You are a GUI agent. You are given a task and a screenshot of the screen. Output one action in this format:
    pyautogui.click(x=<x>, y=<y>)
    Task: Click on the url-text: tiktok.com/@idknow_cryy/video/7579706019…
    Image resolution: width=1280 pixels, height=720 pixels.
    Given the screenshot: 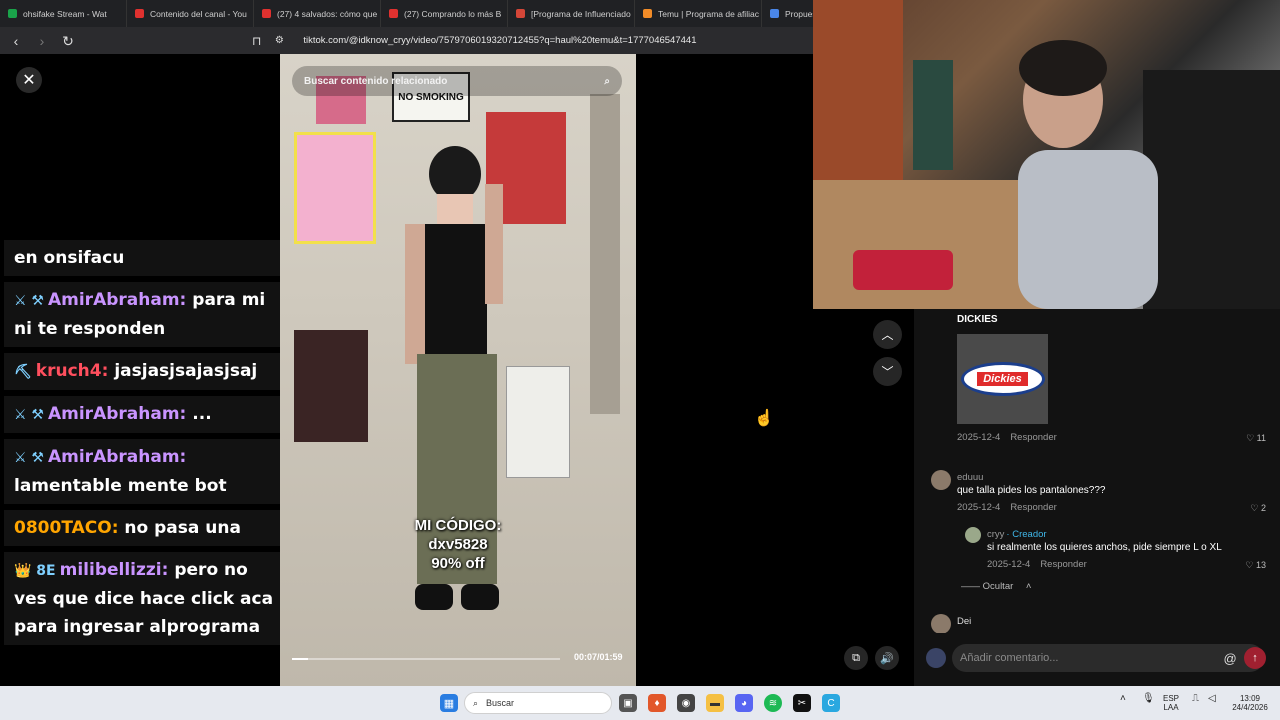 What is the action you would take?
    pyautogui.click(x=499, y=40)
    